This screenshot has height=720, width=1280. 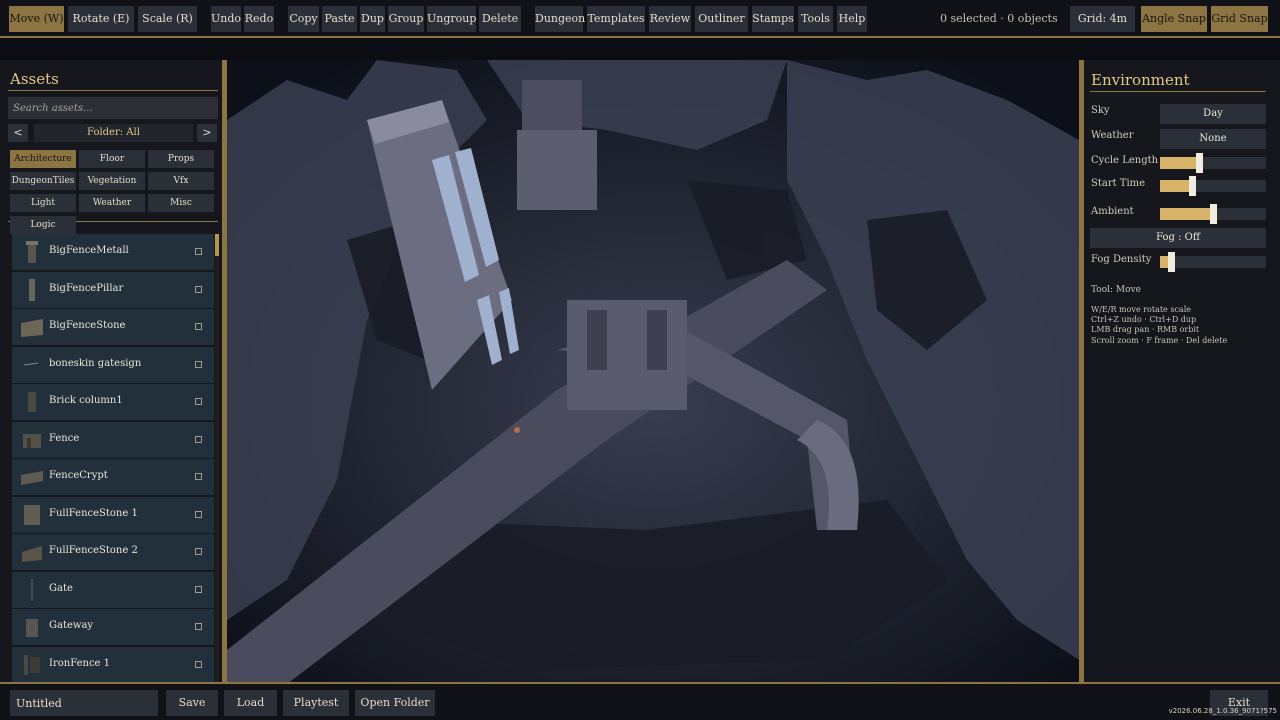 I want to click on duplicate-button: Dup, so click(x=372, y=19).